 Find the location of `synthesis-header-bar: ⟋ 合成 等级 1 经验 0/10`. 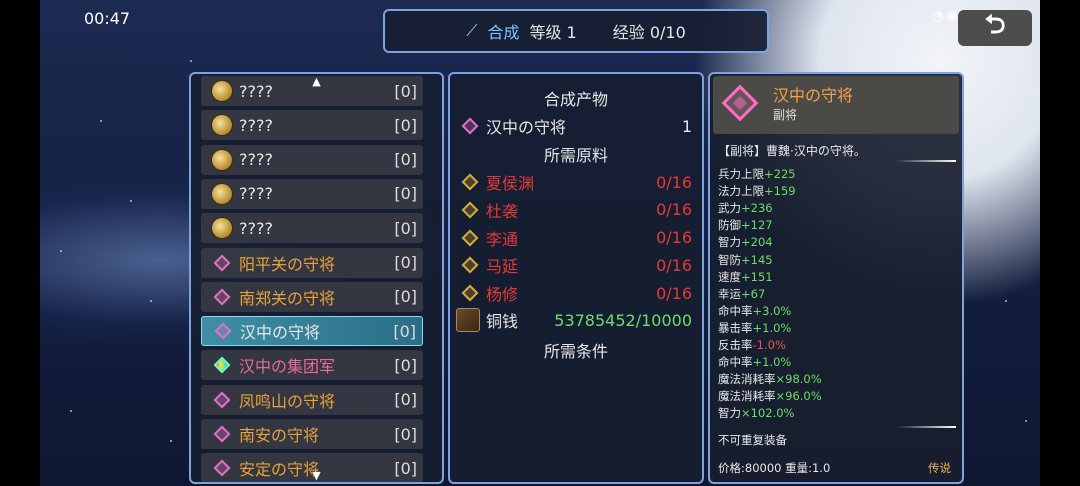

synthesis-header-bar: ⟋ 合成 等级 1 经验 0/10 is located at coordinates (576, 31).